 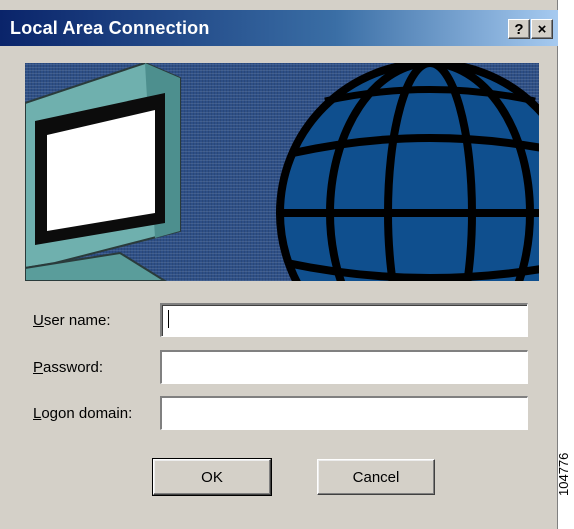 I want to click on figure-id-label: 104776, so click(x=563, y=474).